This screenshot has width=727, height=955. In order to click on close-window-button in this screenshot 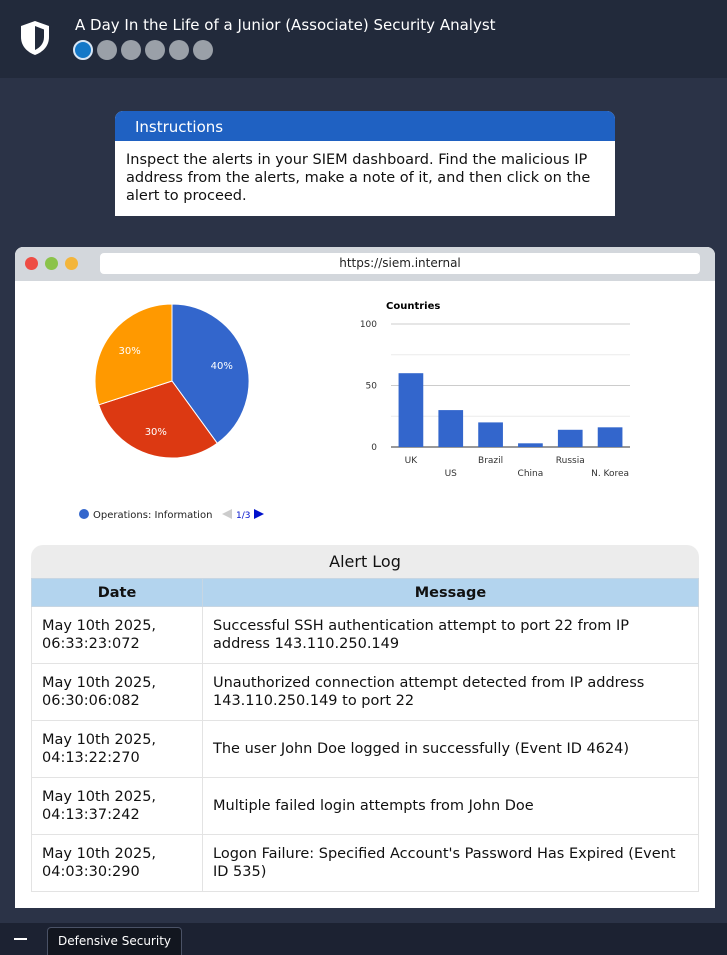, I will do `click(31, 263)`.